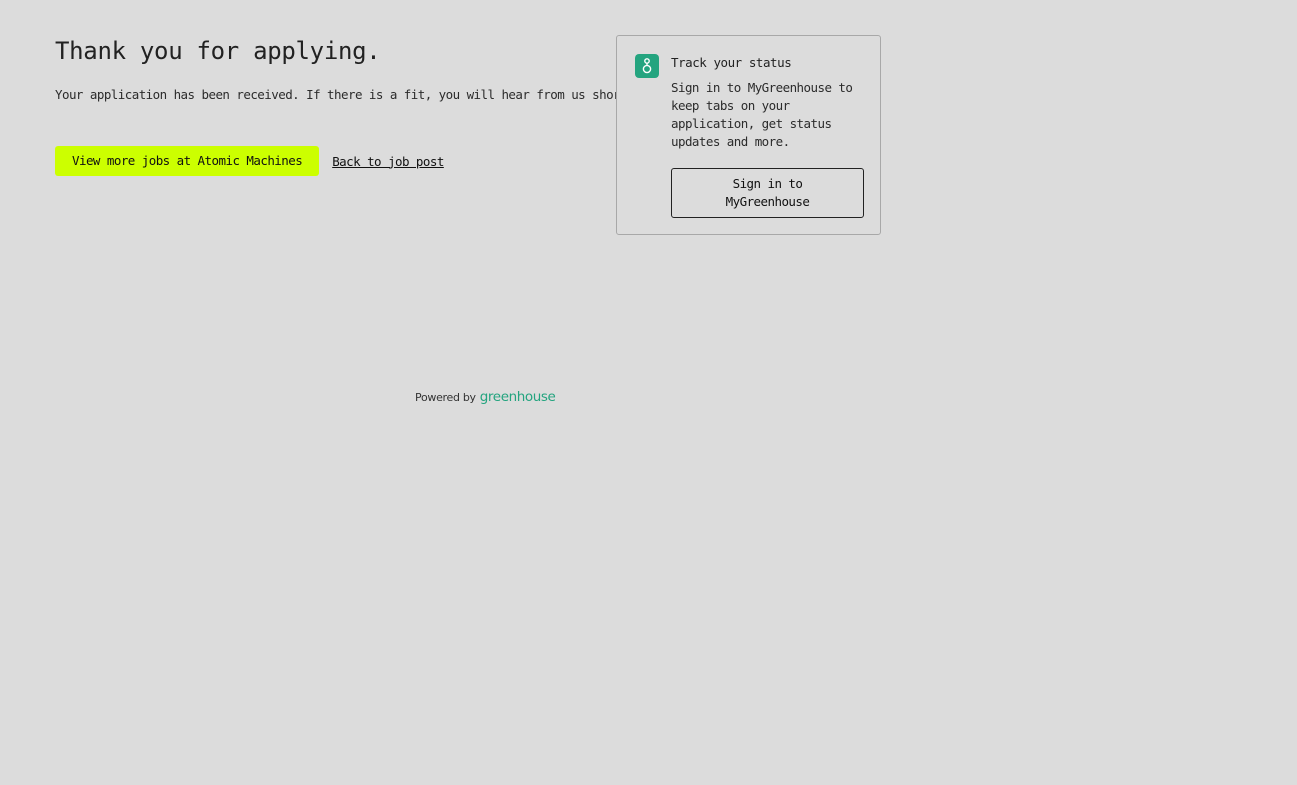 This screenshot has height=785, width=1297. I want to click on powered-by-footer: Powered by greenhouse, so click(485, 397).